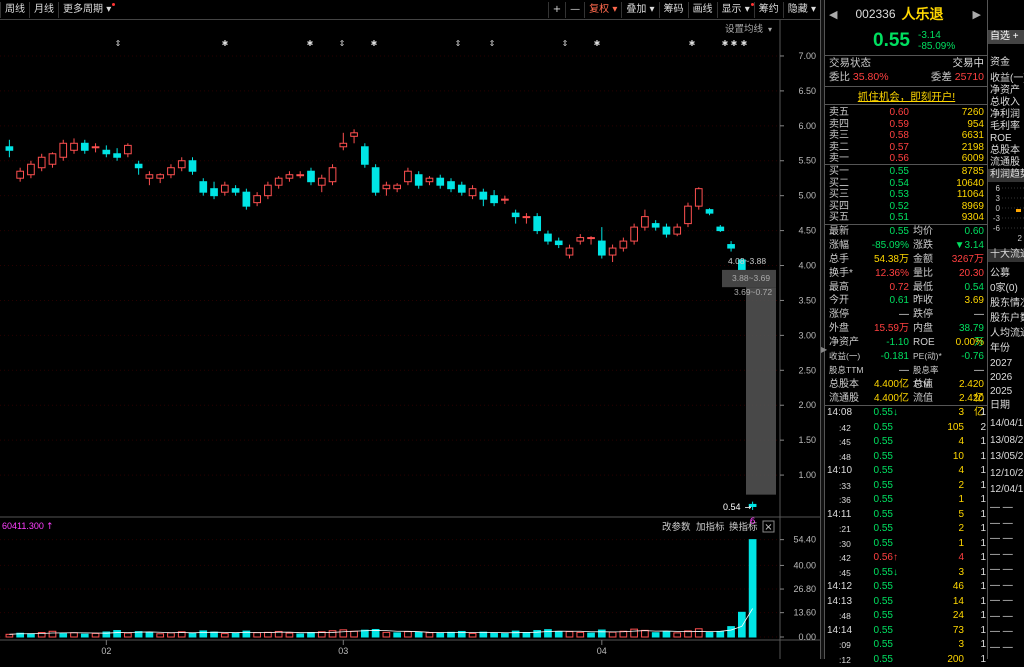 This screenshot has height=667, width=1024. I want to click on capital-tab: 资金, so click(999, 63).